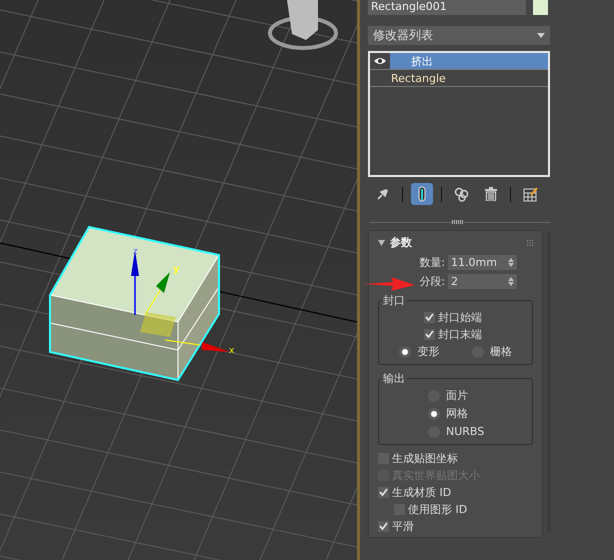 Image resolution: width=614 pixels, height=560 pixels. Describe the element at coordinates (455, 458) in the screenshot. I see `checkbox-option: 生成贴图坐标` at that location.